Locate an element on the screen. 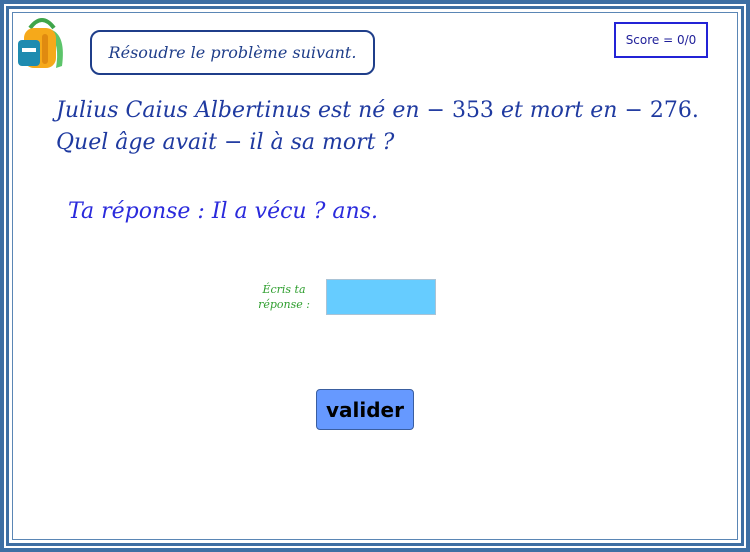  answer-template: Ta réponse : Il a vécu ? ans. is located at coordinates (223, 211).